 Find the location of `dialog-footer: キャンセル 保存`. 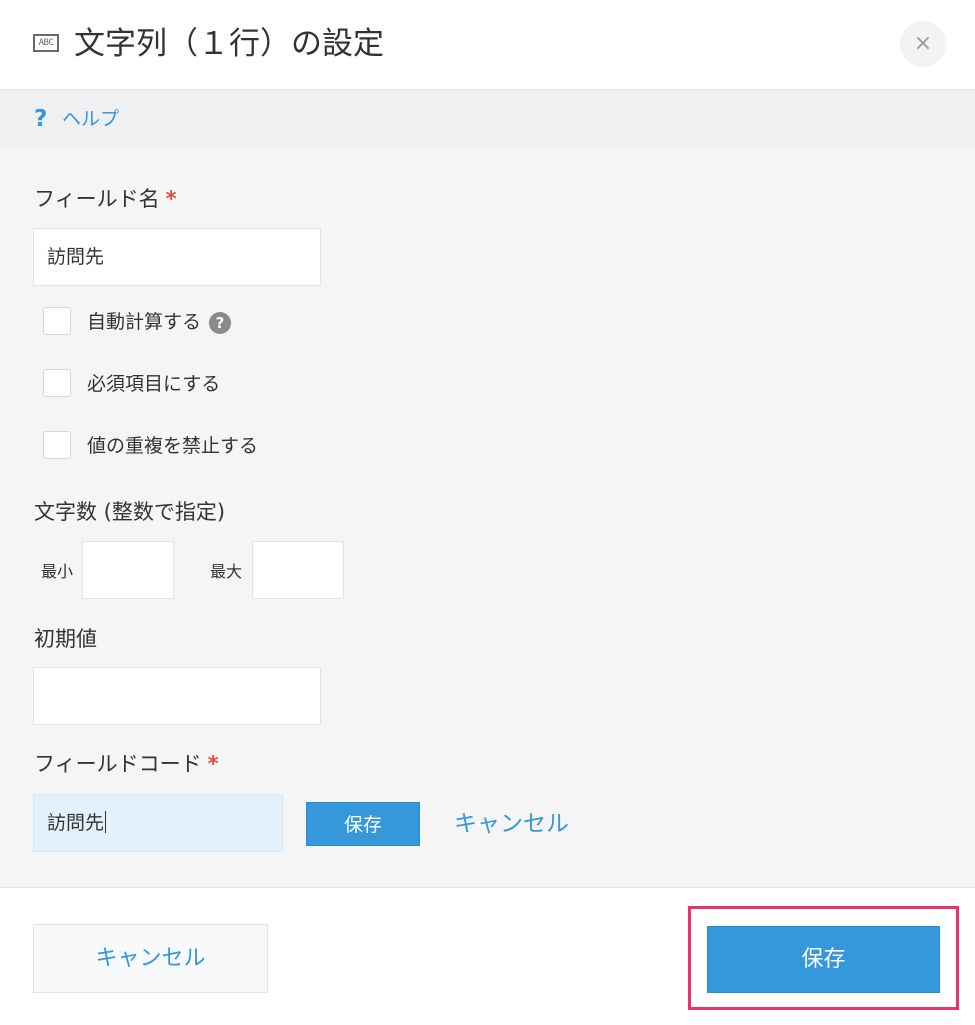

dialog-footer: キャンセル 保存 is located at coordinates (487, 956).